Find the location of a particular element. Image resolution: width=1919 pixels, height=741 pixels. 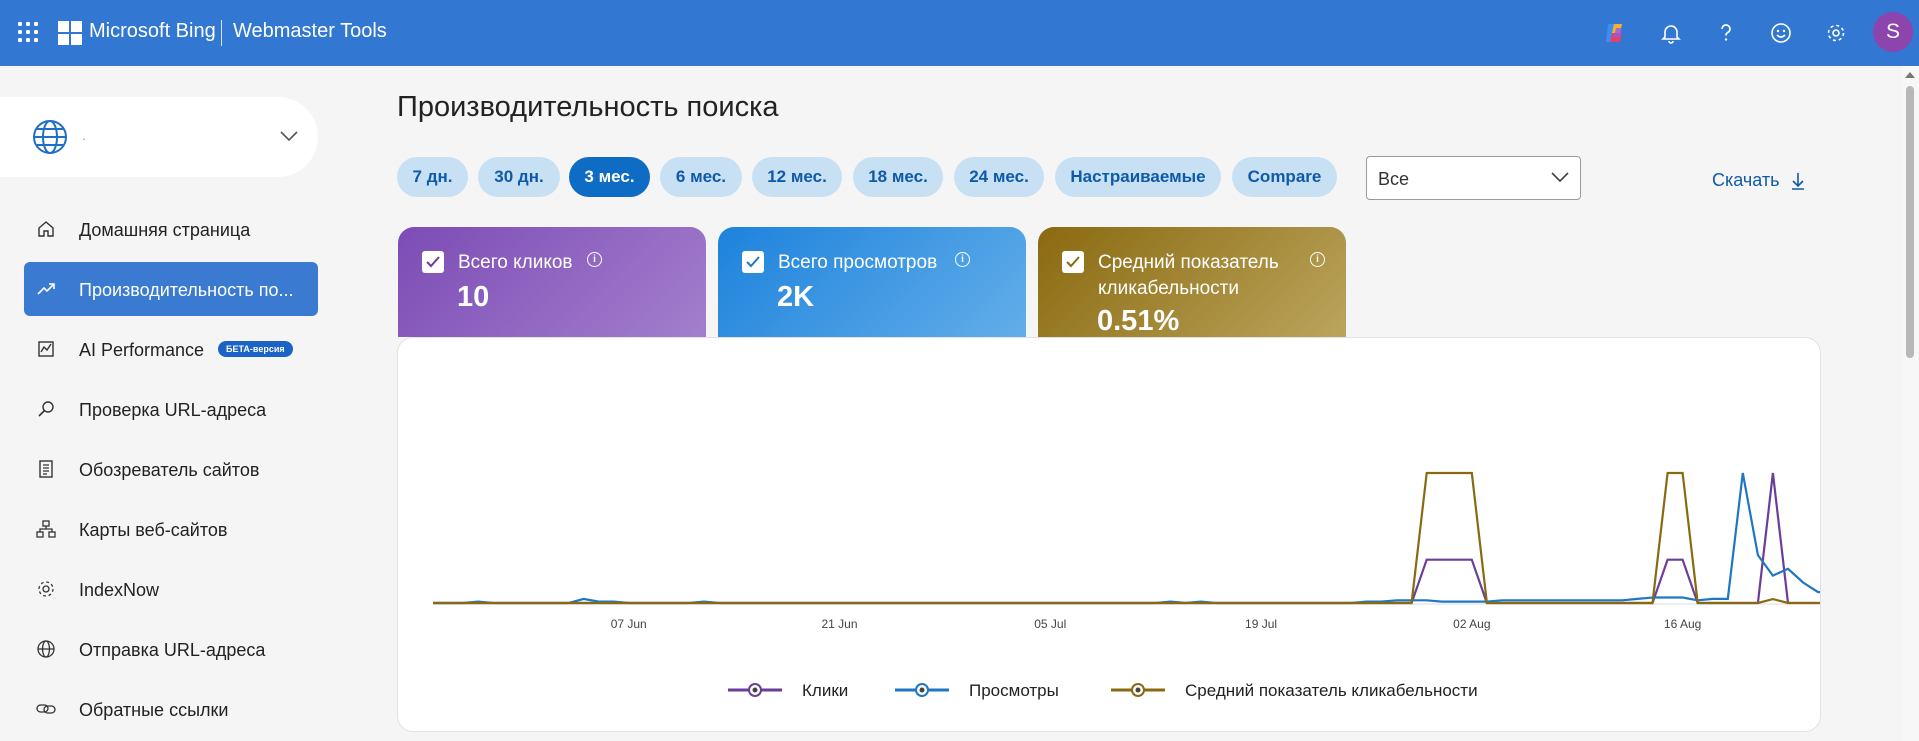

brand-divider is located at coordinates (221, 33).